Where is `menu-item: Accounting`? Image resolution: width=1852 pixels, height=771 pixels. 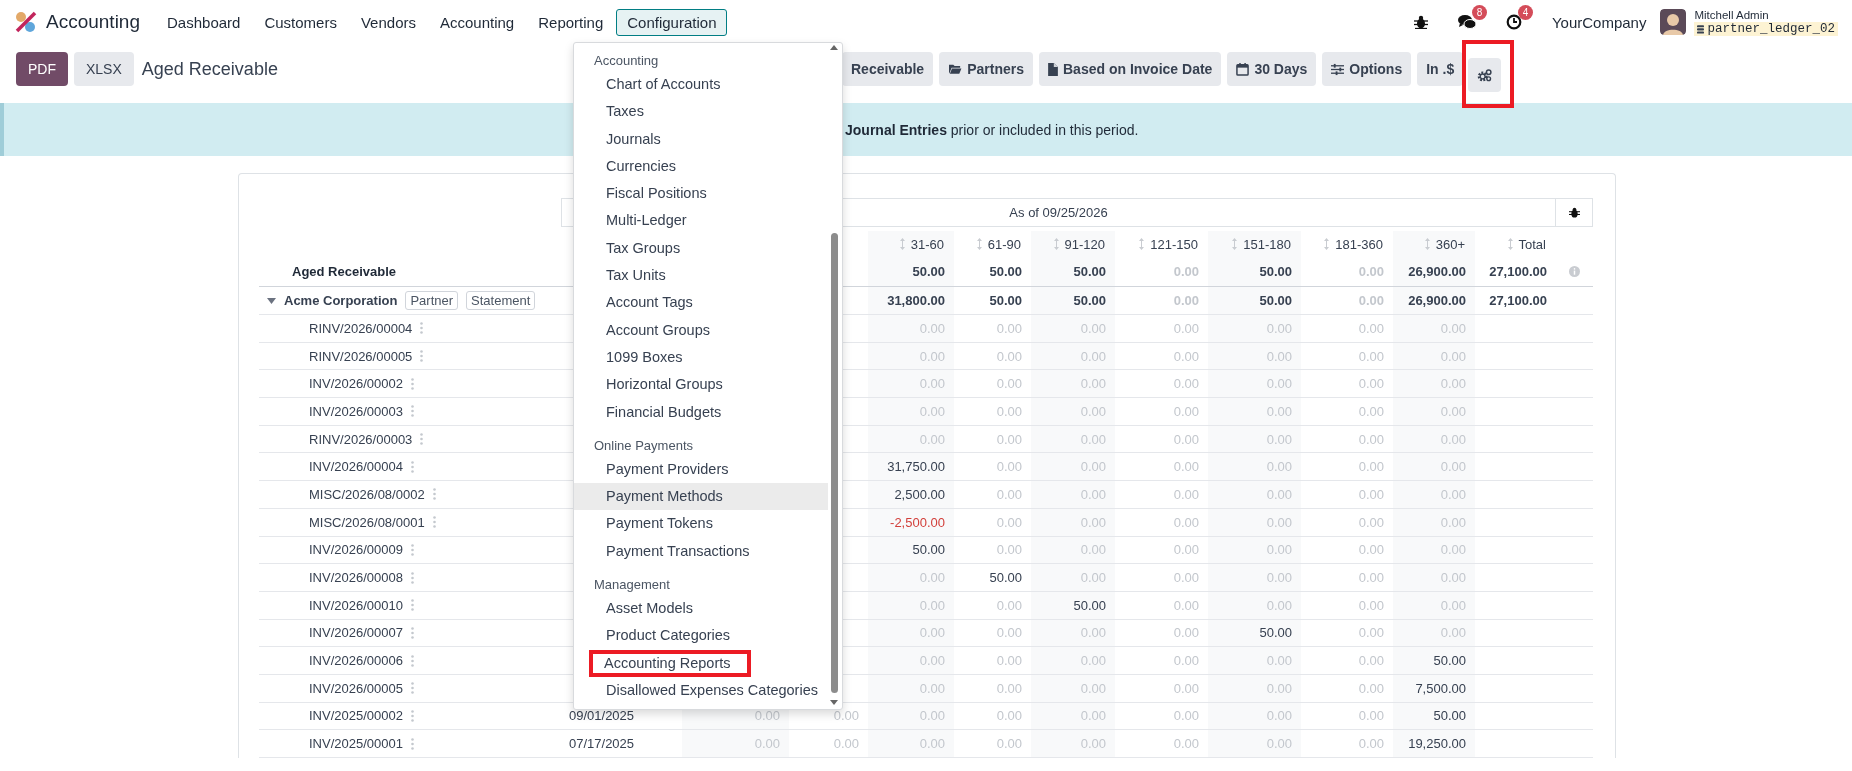
menu-item: Accounting is located at coordinates (477, 22).